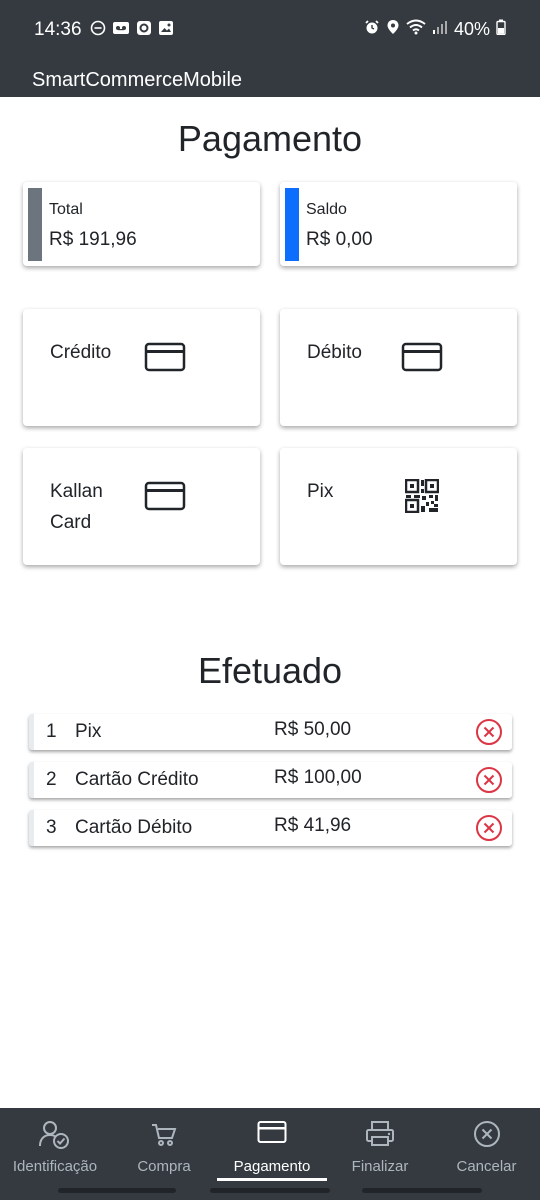 This screenshot has height=1200, width=540. Describe the element at coordinates (144, 30) in the screenshot. I see `app-icon` at that location.